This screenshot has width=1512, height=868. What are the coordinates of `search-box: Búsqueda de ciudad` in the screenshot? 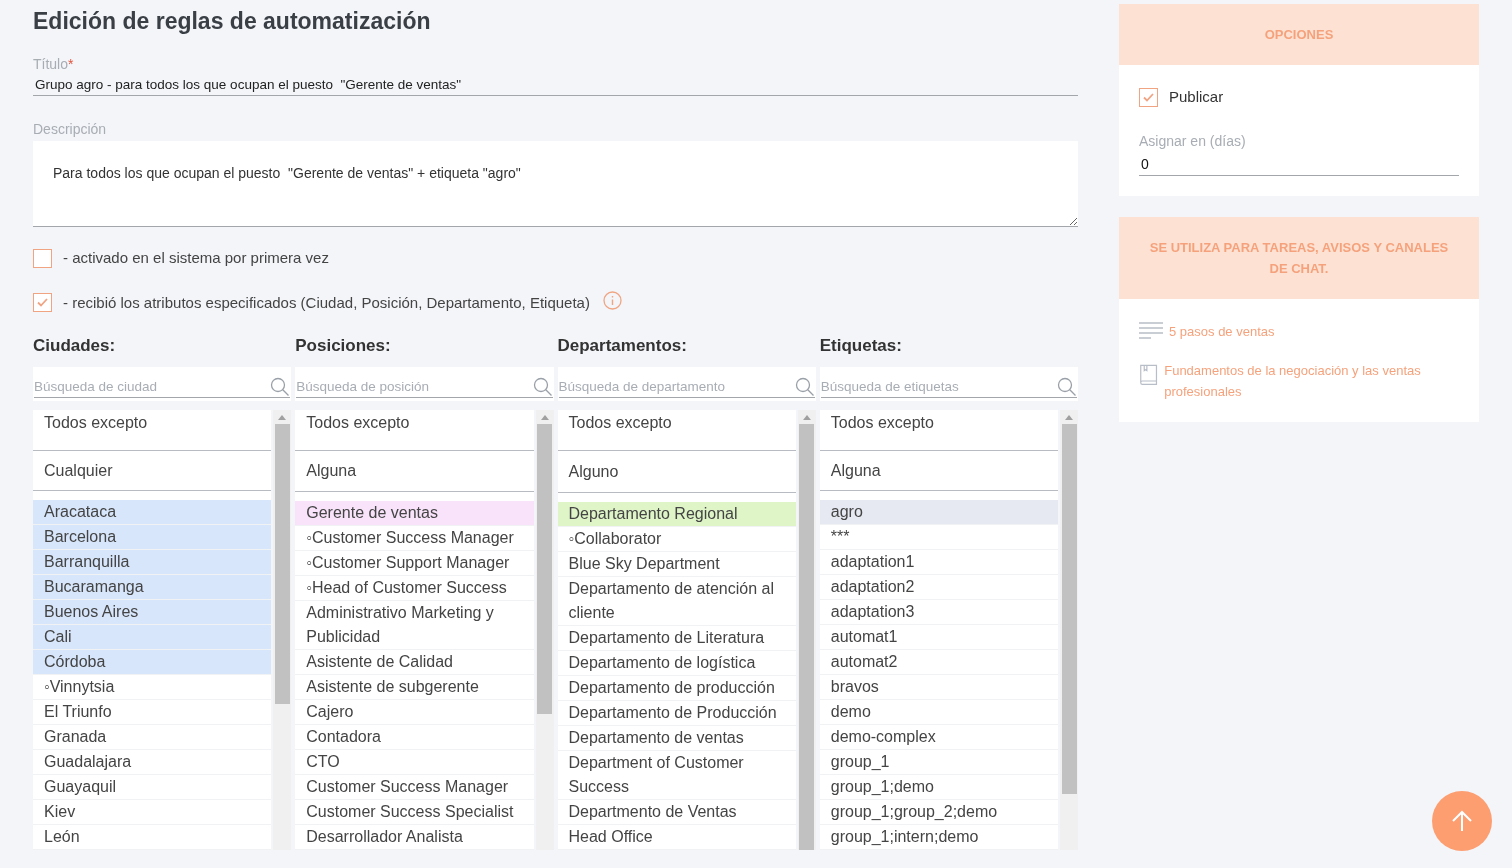 It's located at (162, 384).